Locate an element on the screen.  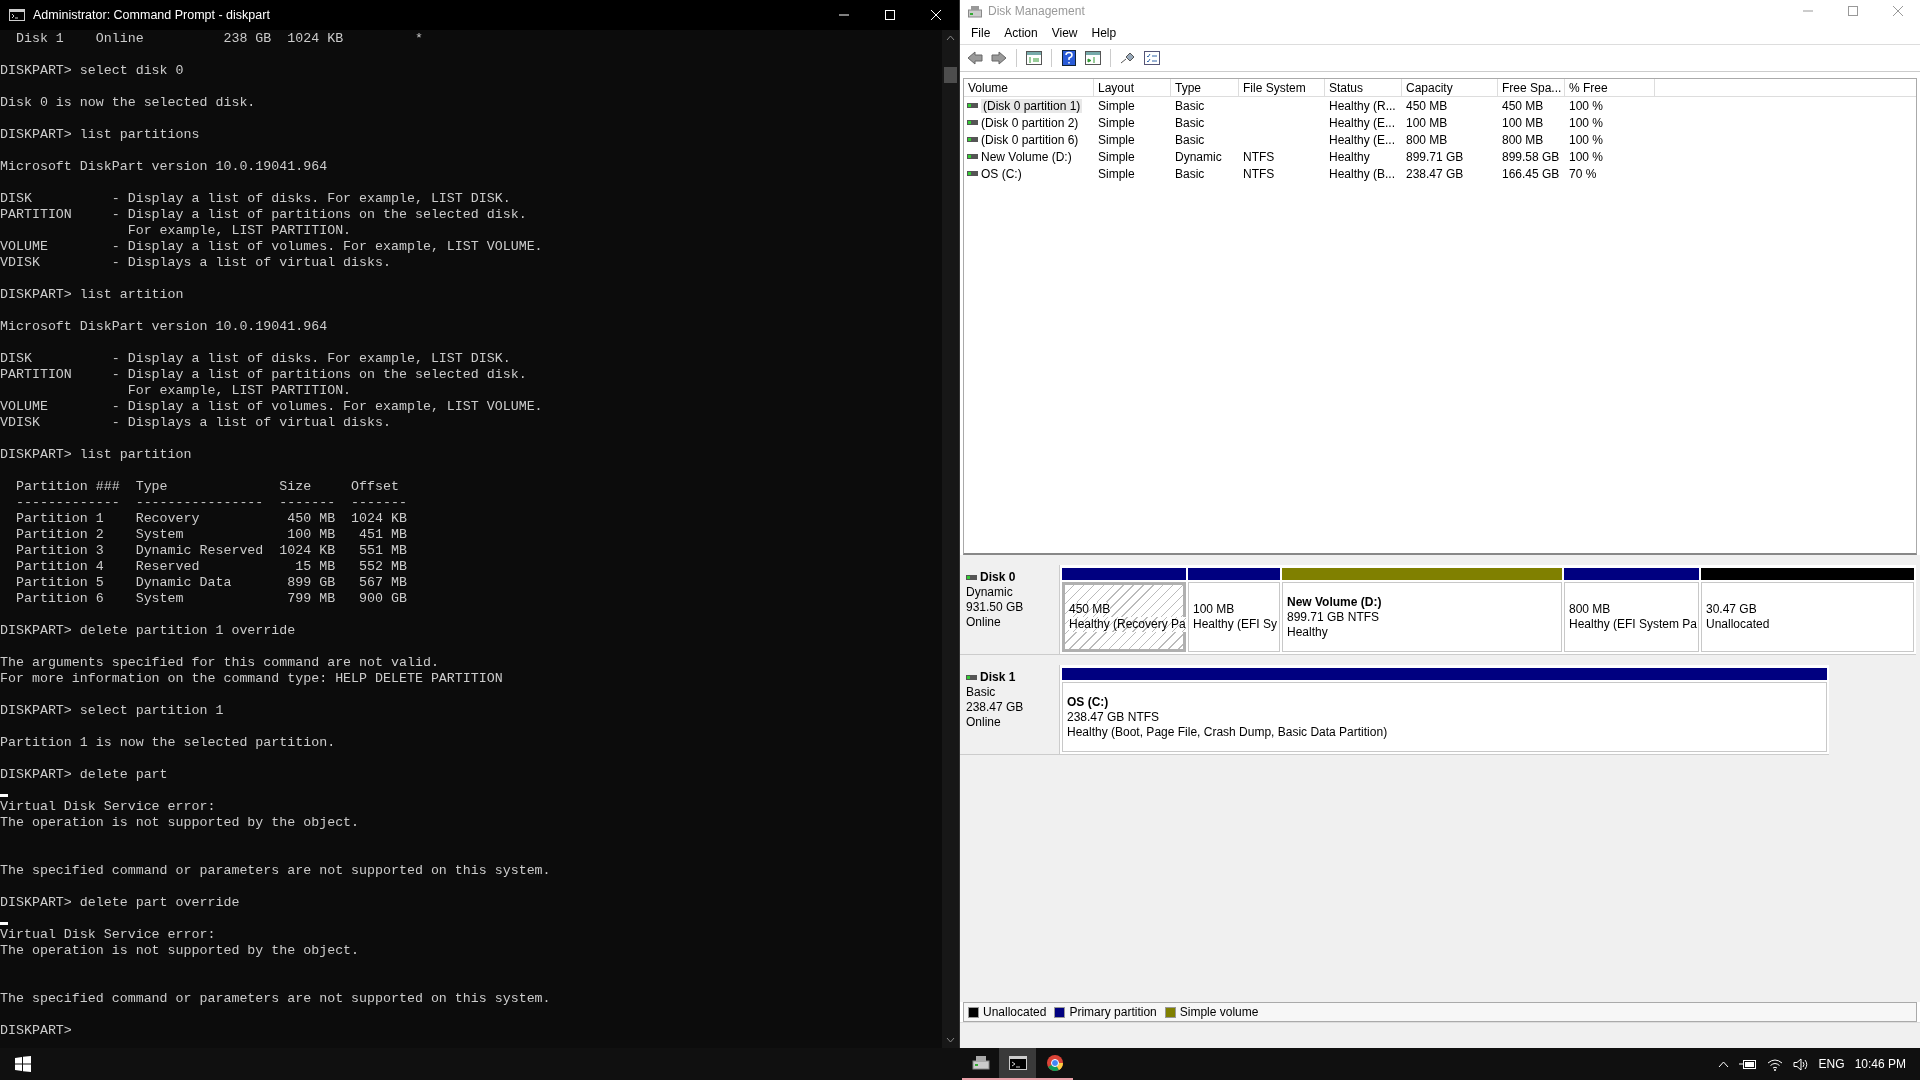
back-arrow-icon is located at coordinates (975, 58).